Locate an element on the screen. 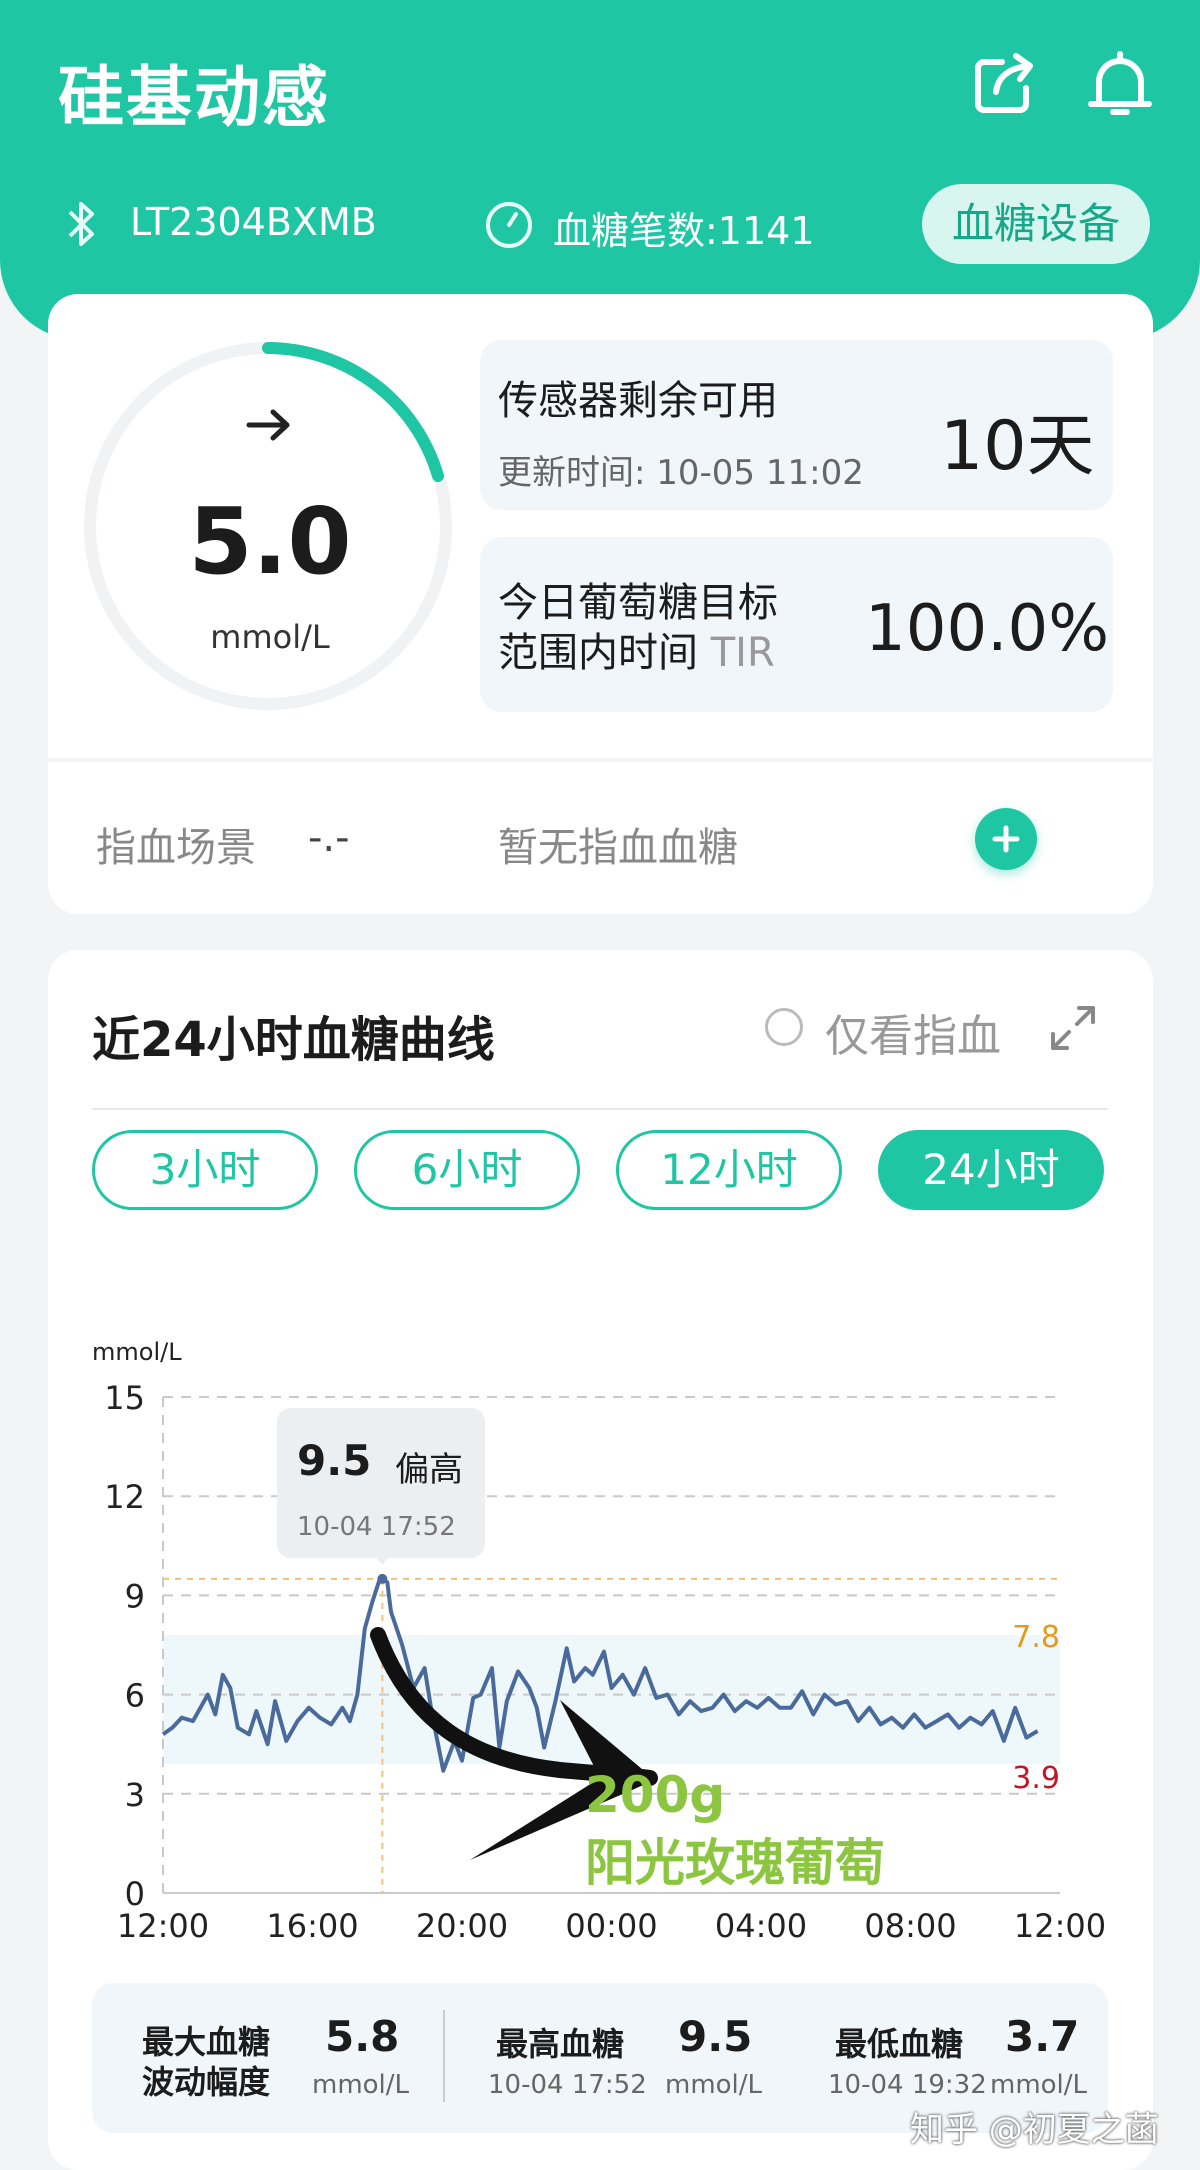 The width and height of the screenshot is (1200, 2170). finger-blood-value: -.- is located at coordinates (329, 838).